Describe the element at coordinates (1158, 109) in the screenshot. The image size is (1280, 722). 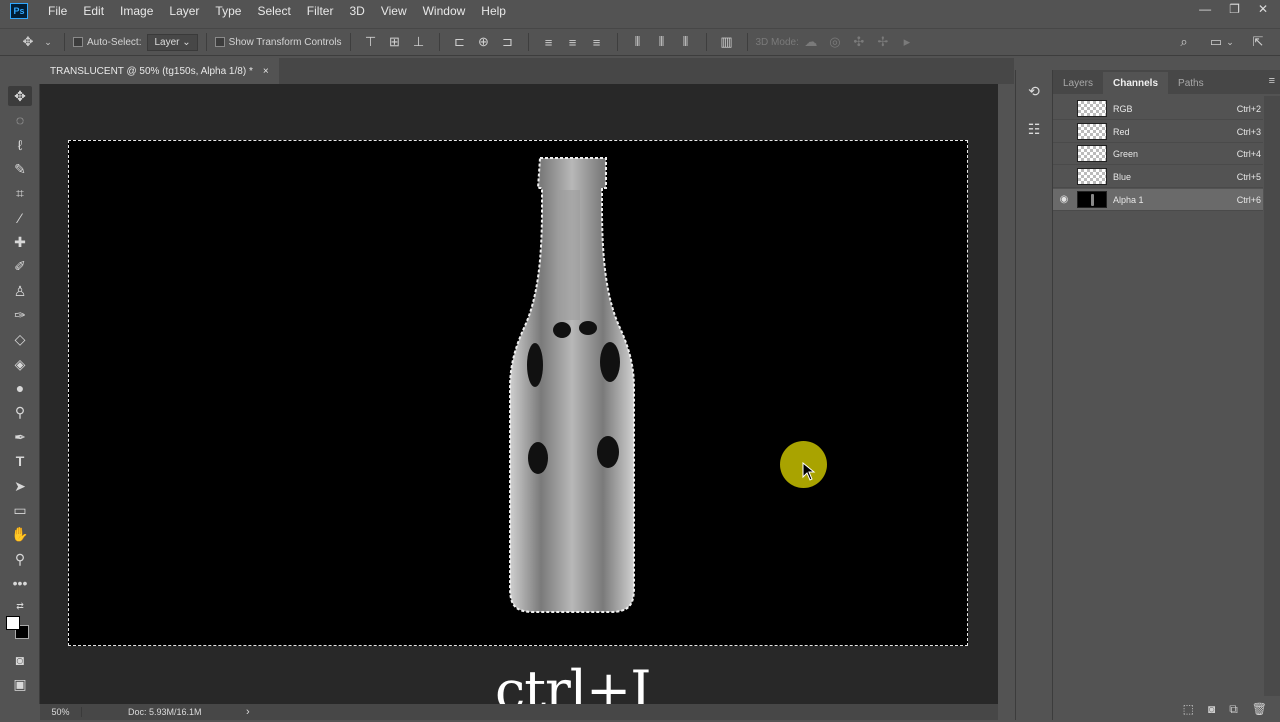
I see `channel-row-rgb: RGB Ctrl+2` at that location.